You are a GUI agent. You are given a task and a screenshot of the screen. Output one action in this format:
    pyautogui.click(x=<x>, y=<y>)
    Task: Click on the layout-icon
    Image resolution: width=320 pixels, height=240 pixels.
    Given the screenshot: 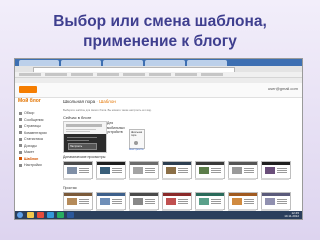 What is the action you would take?
    pyautogui.click(x=20, y=152)
    